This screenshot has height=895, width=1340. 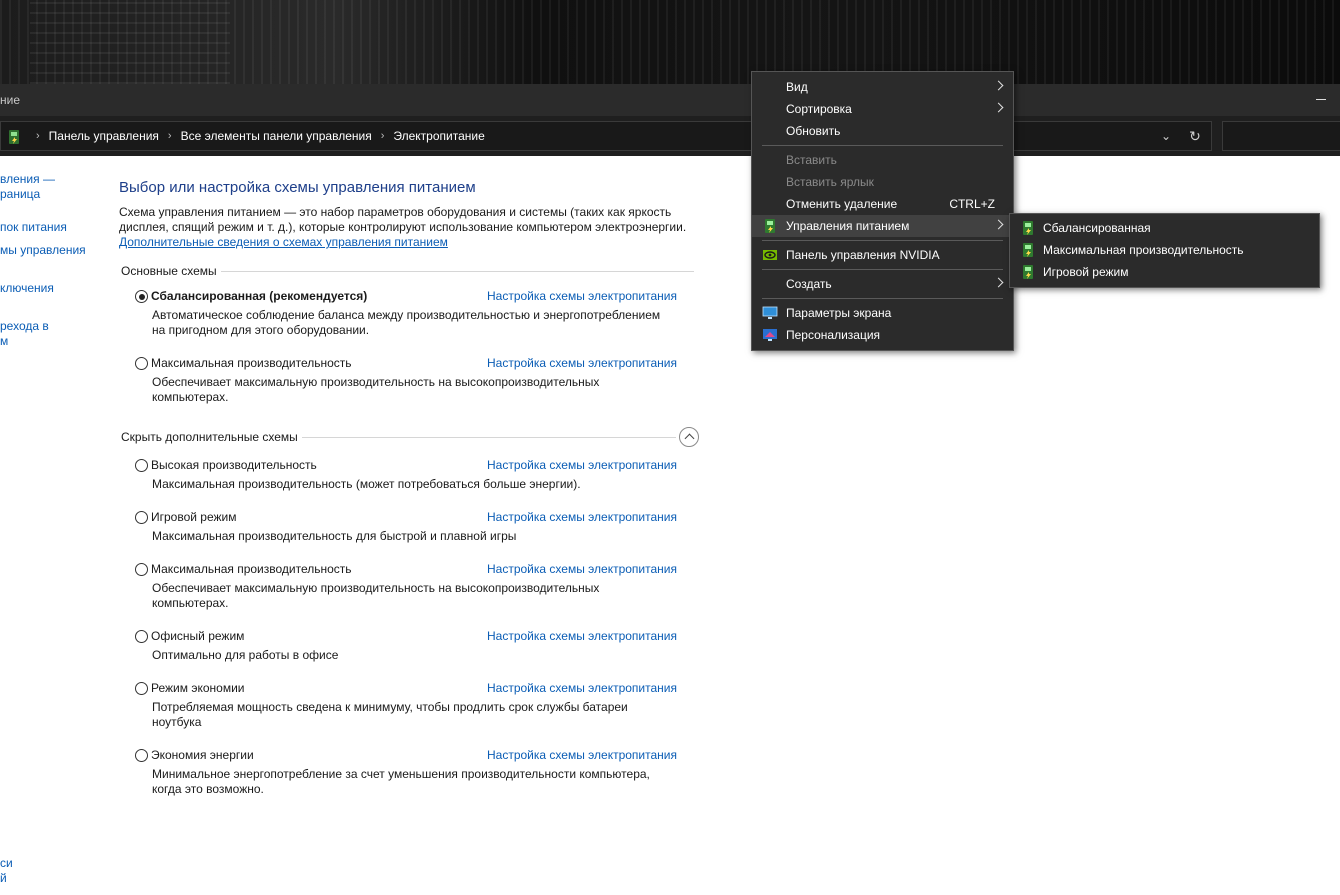 What do you see at coordinates (194, 517) in the screenshot?
I see `plan-name: Игровой режим` at bounding box center [194, 517].